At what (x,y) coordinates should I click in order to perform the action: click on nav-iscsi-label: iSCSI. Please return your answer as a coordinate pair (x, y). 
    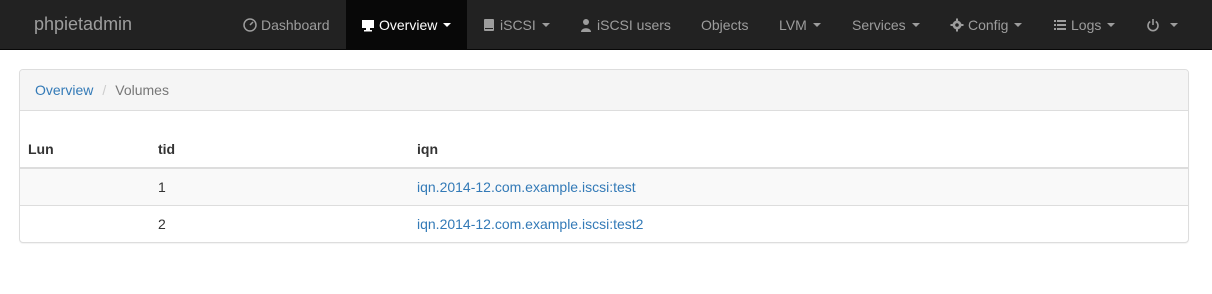
    Looking at the image, I should click on (518, 25).